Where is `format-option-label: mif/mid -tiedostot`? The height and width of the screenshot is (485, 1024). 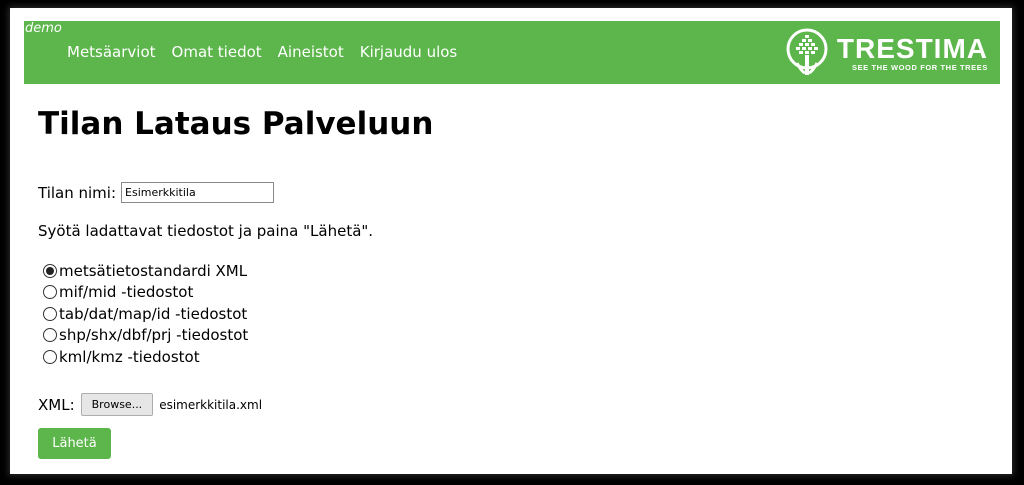 format-option-label: mif/mid -tiedostot is located at coordinates (126, 292).